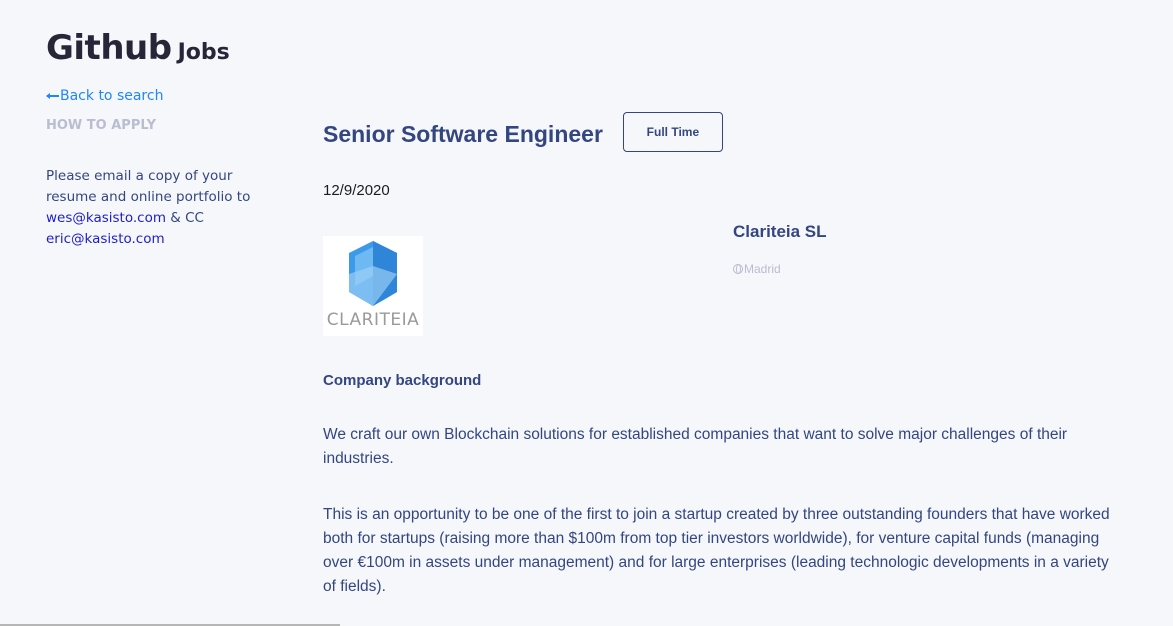 This screenshot has width=1173, height=626. I want to click on job-type-badge: Full Time, so click(672, 132).